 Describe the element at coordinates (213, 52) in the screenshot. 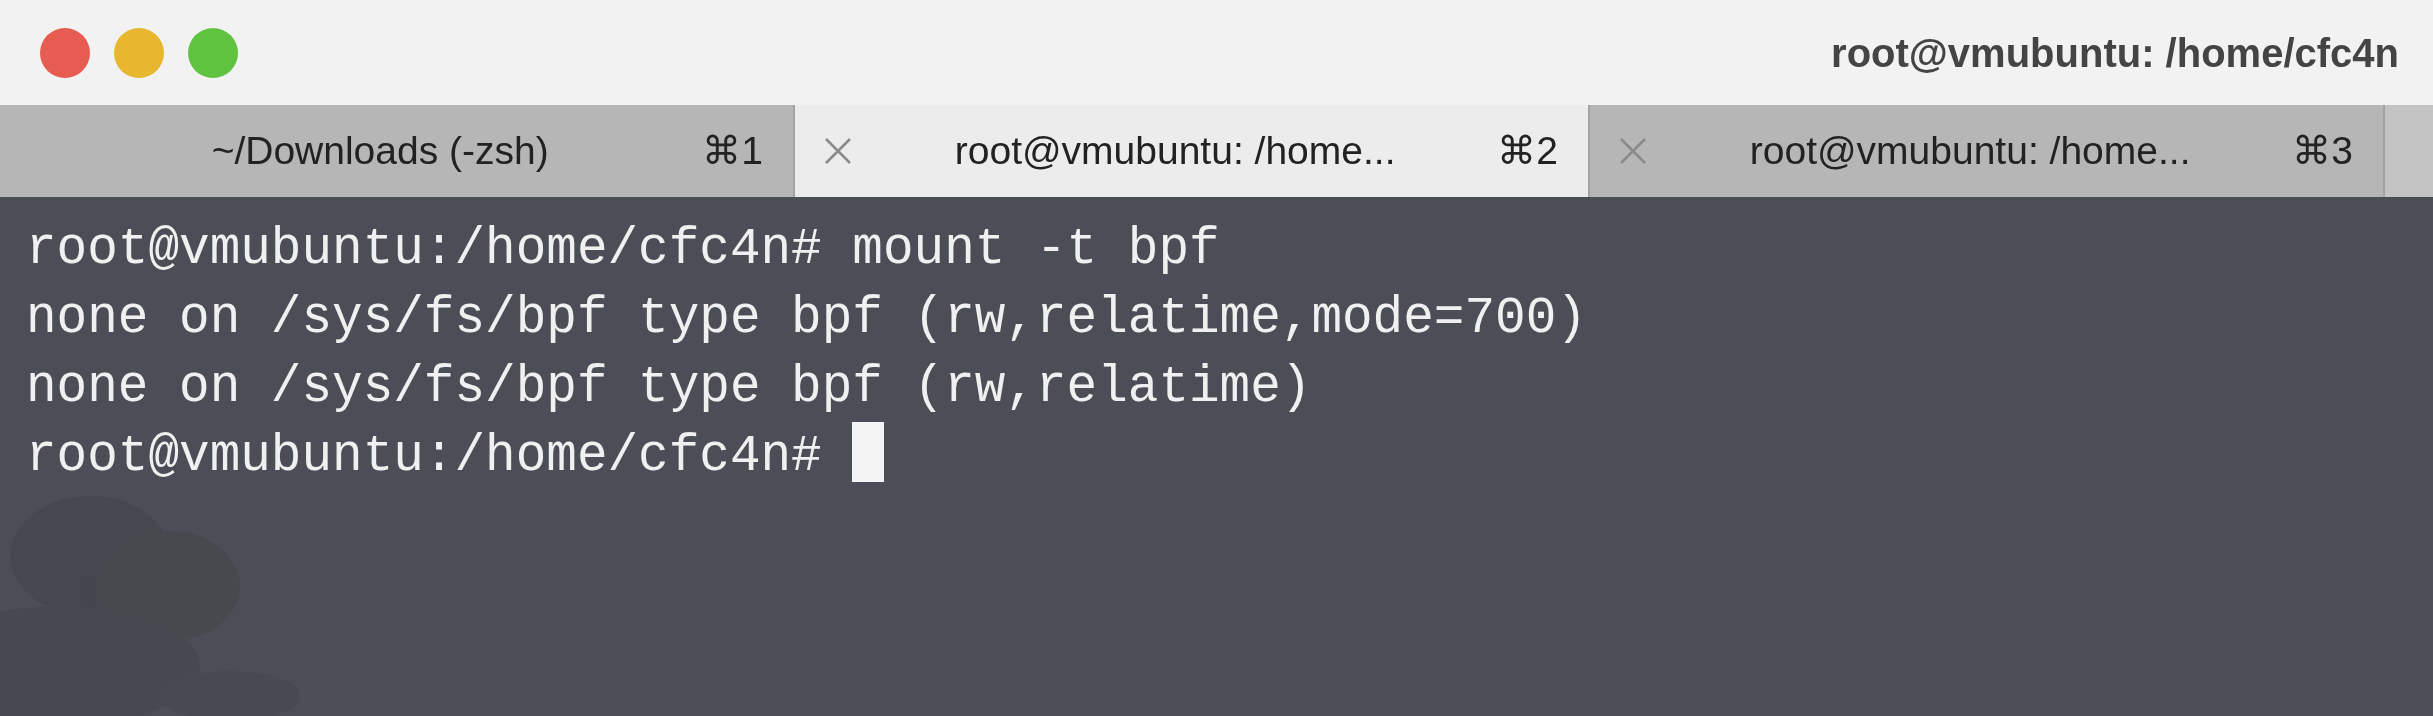

I see `zoom-window-button` at that location.